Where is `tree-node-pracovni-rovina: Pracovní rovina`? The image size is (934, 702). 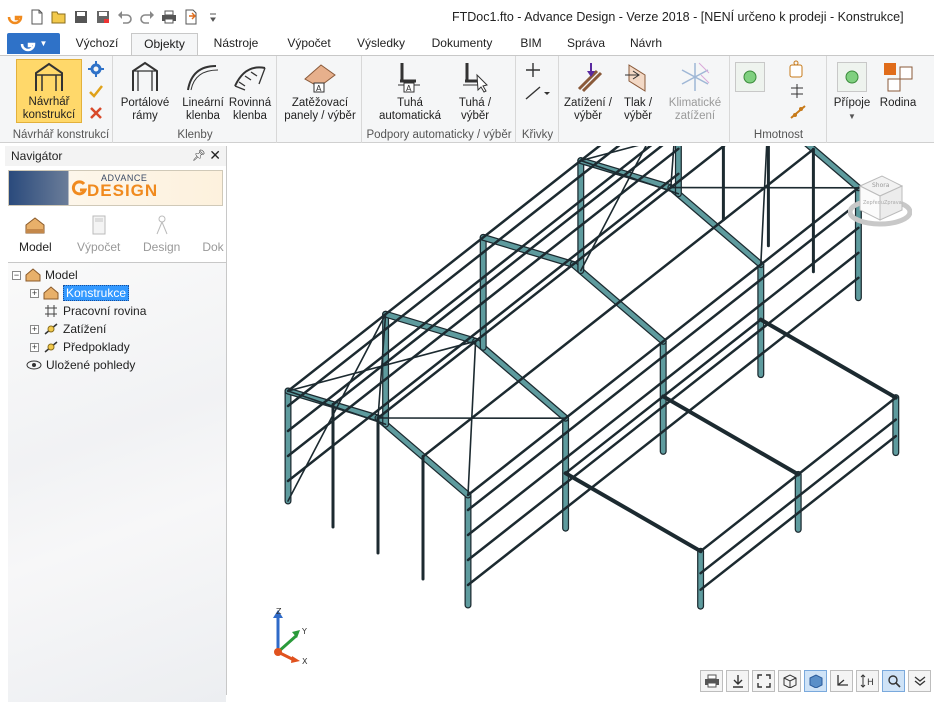 tree-node-pracovni-rovina: Pracovní rovina is located at coordinates (94, 311).